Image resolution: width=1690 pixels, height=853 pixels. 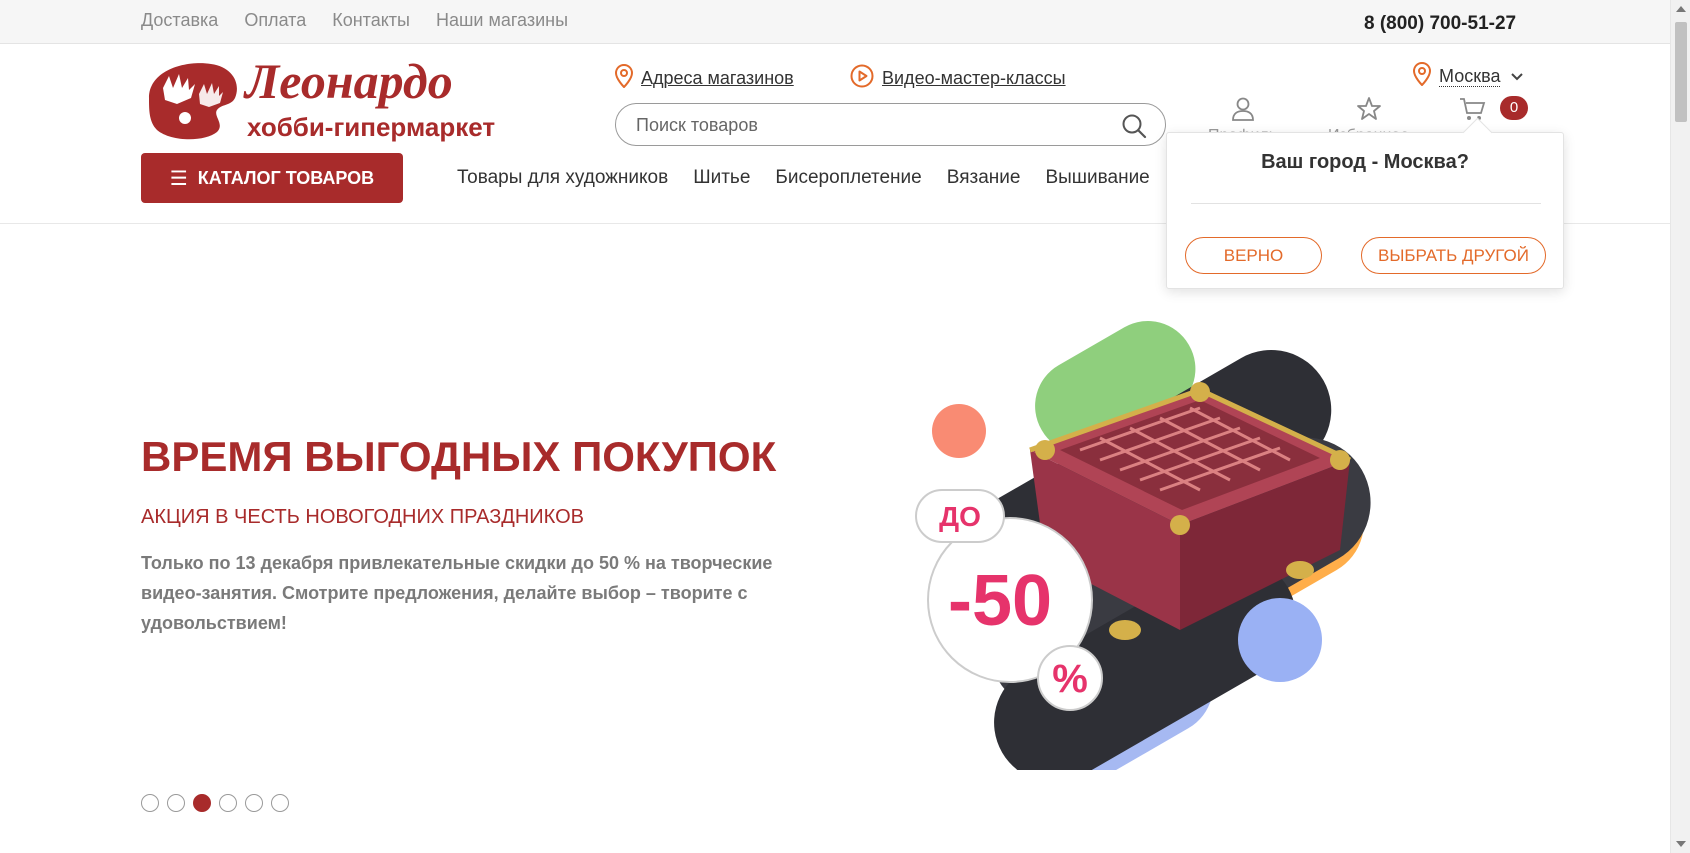 I want to click on nav-item-sewing: Шитье, so click(x=721, y=178).